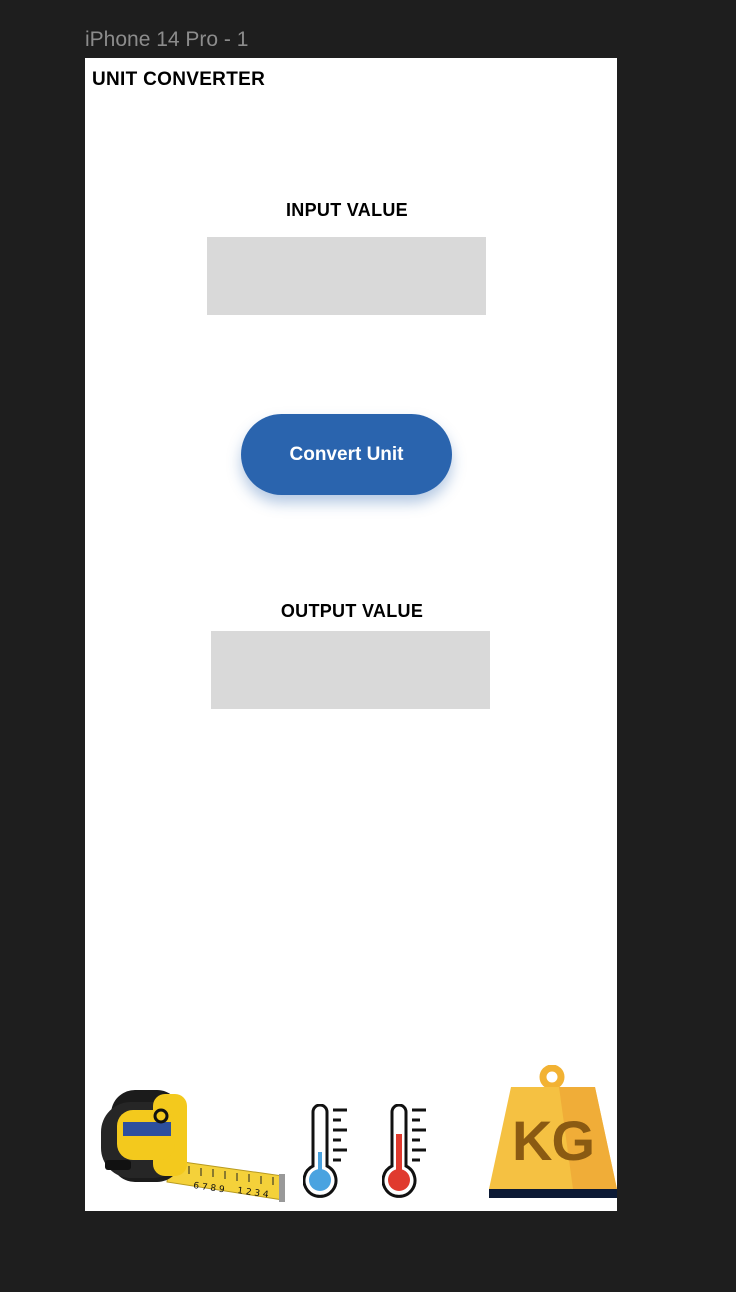 The height and width of the screenshot is (1292, 736). Describe the element at coordinates (347, 210) in the screenshot. I see `input-value-label: INPUT VALUE` at that location.